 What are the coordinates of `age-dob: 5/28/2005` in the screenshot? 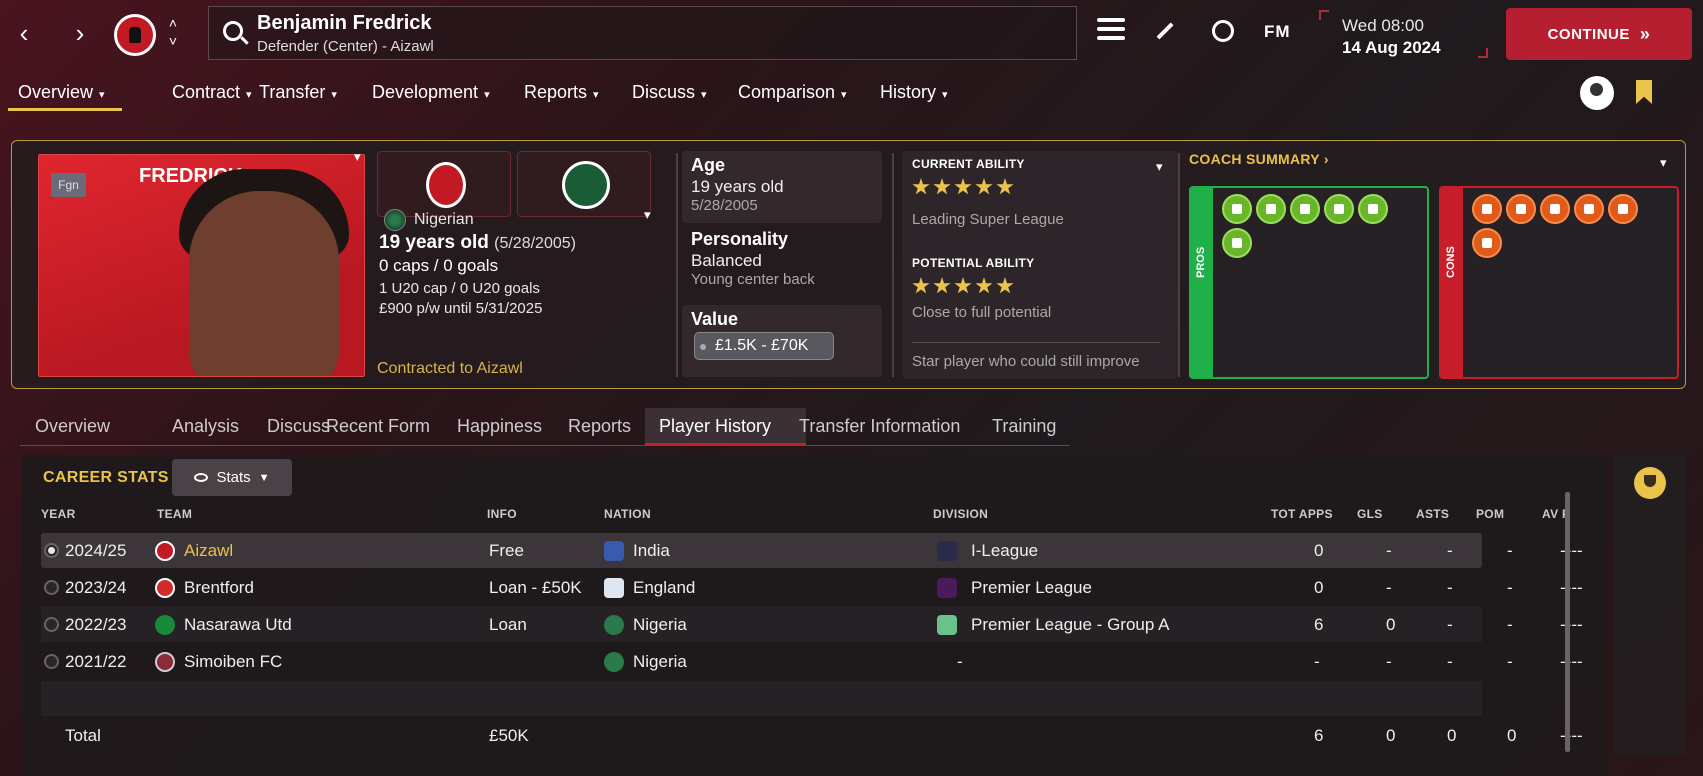 It's located at (724, 205).